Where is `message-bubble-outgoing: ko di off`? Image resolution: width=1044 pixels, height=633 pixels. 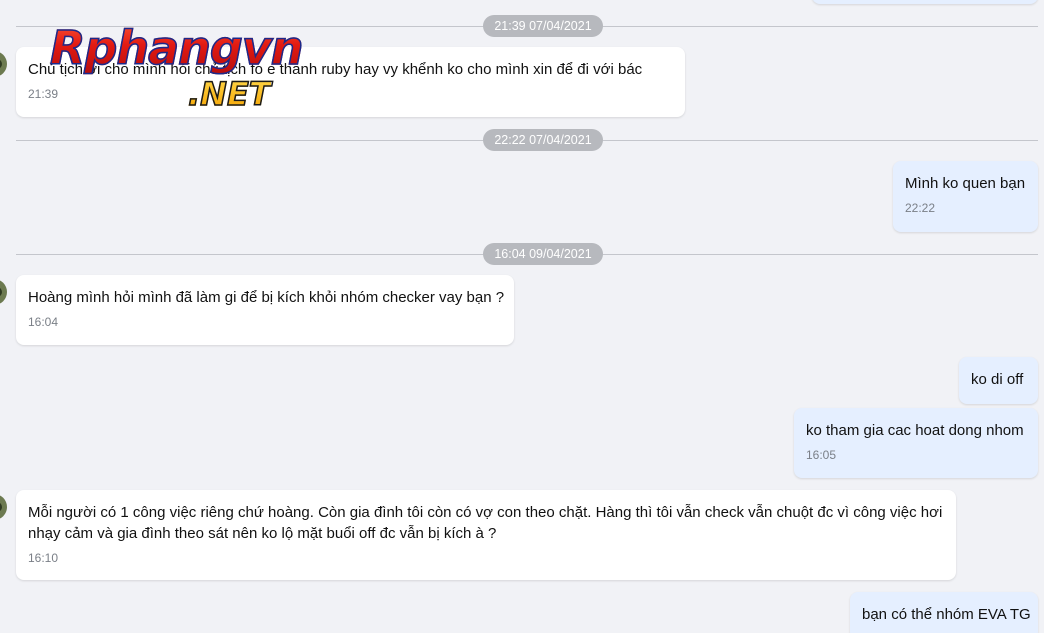
message-bubble-outgoing: ko di off is located at coordinates (998, 380).